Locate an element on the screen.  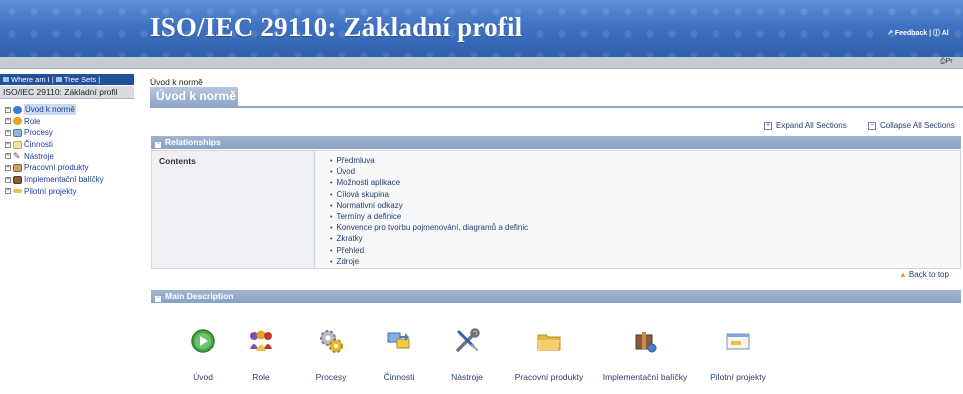
expand-all-label: Expand All Sections is located at coordinates (811, 125).